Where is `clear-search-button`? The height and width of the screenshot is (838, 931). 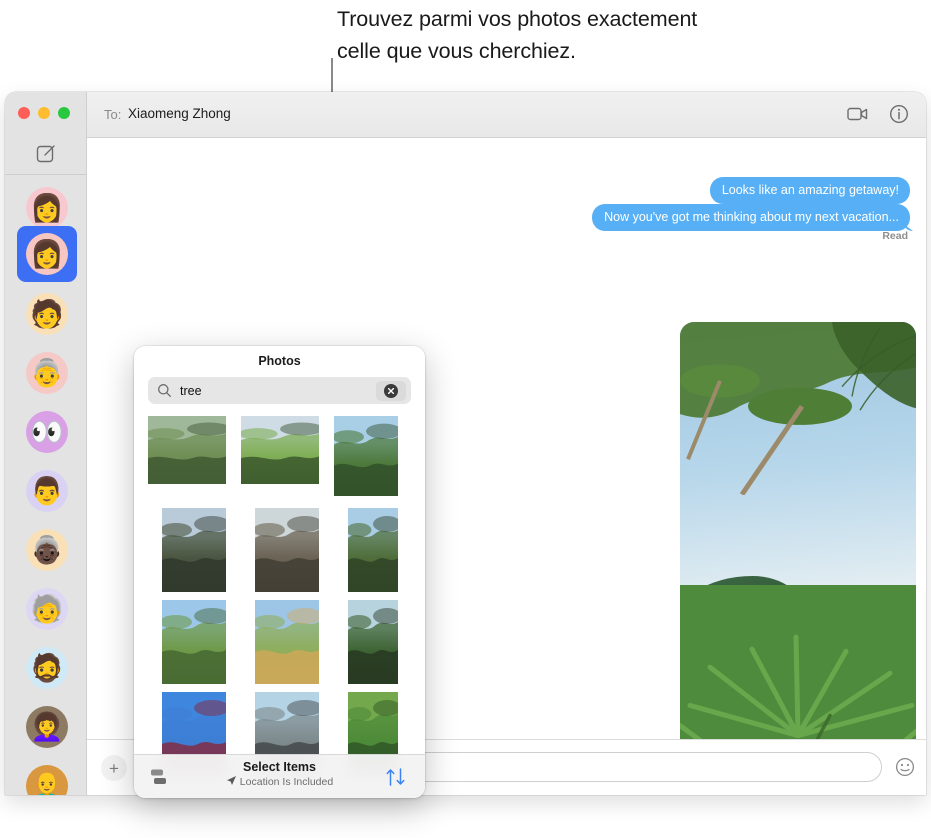 clear-search-button is located at coordinates (391, 390).